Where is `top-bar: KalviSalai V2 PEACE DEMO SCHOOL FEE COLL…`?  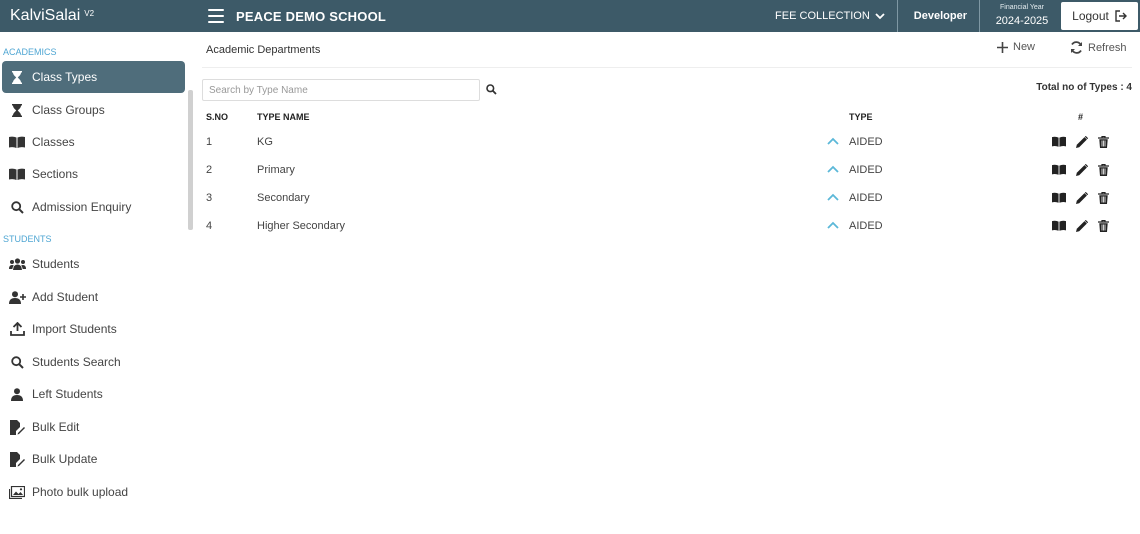 top-bar: KalviSalai V2 PEACE DEMO SCHOOL FEE COLL… is located at coordinates (570, 16).